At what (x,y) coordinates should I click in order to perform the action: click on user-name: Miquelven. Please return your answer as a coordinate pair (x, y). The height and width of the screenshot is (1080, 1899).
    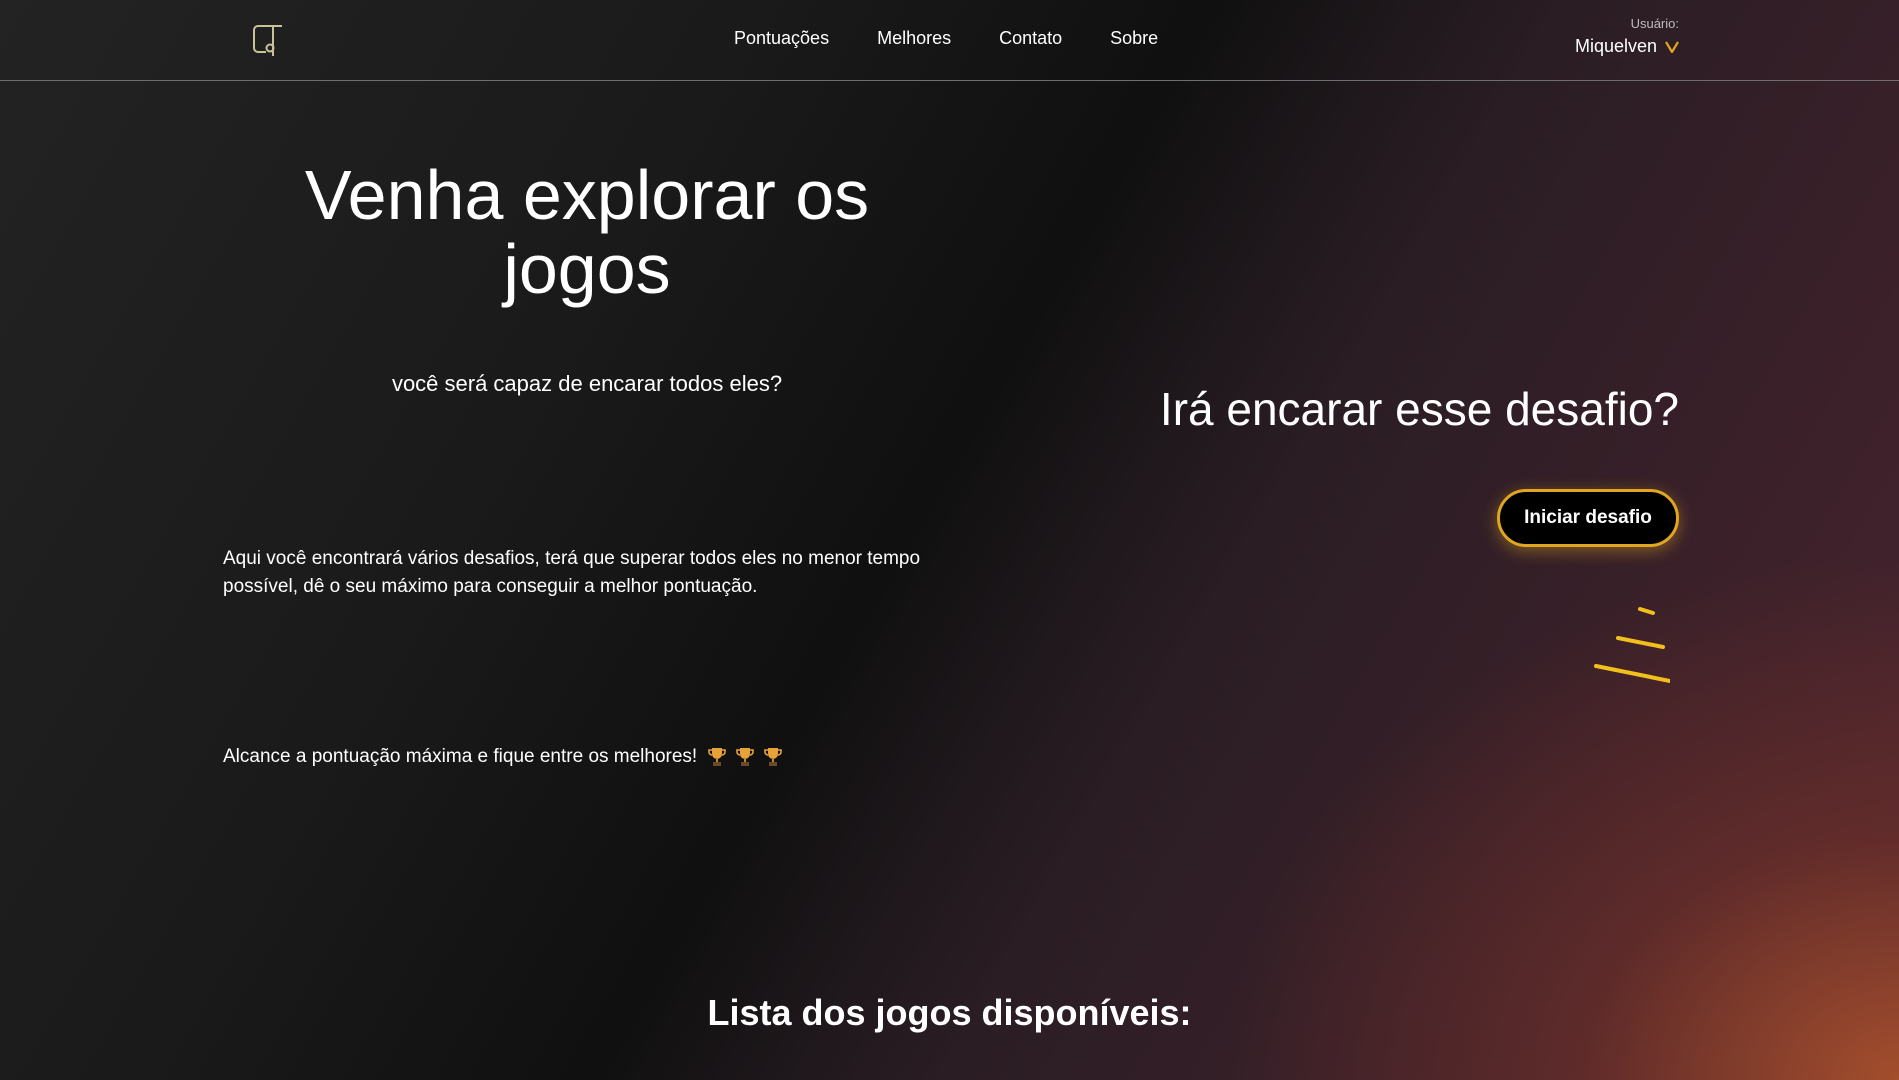
    Looking at the image, I should click on (1615, 46).